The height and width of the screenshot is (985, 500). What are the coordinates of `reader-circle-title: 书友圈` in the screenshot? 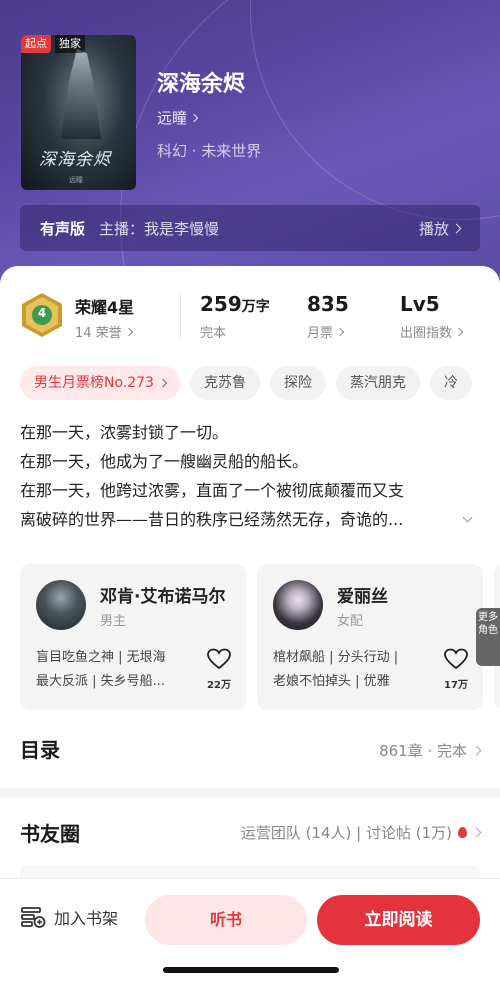 It's located at (50, 834).